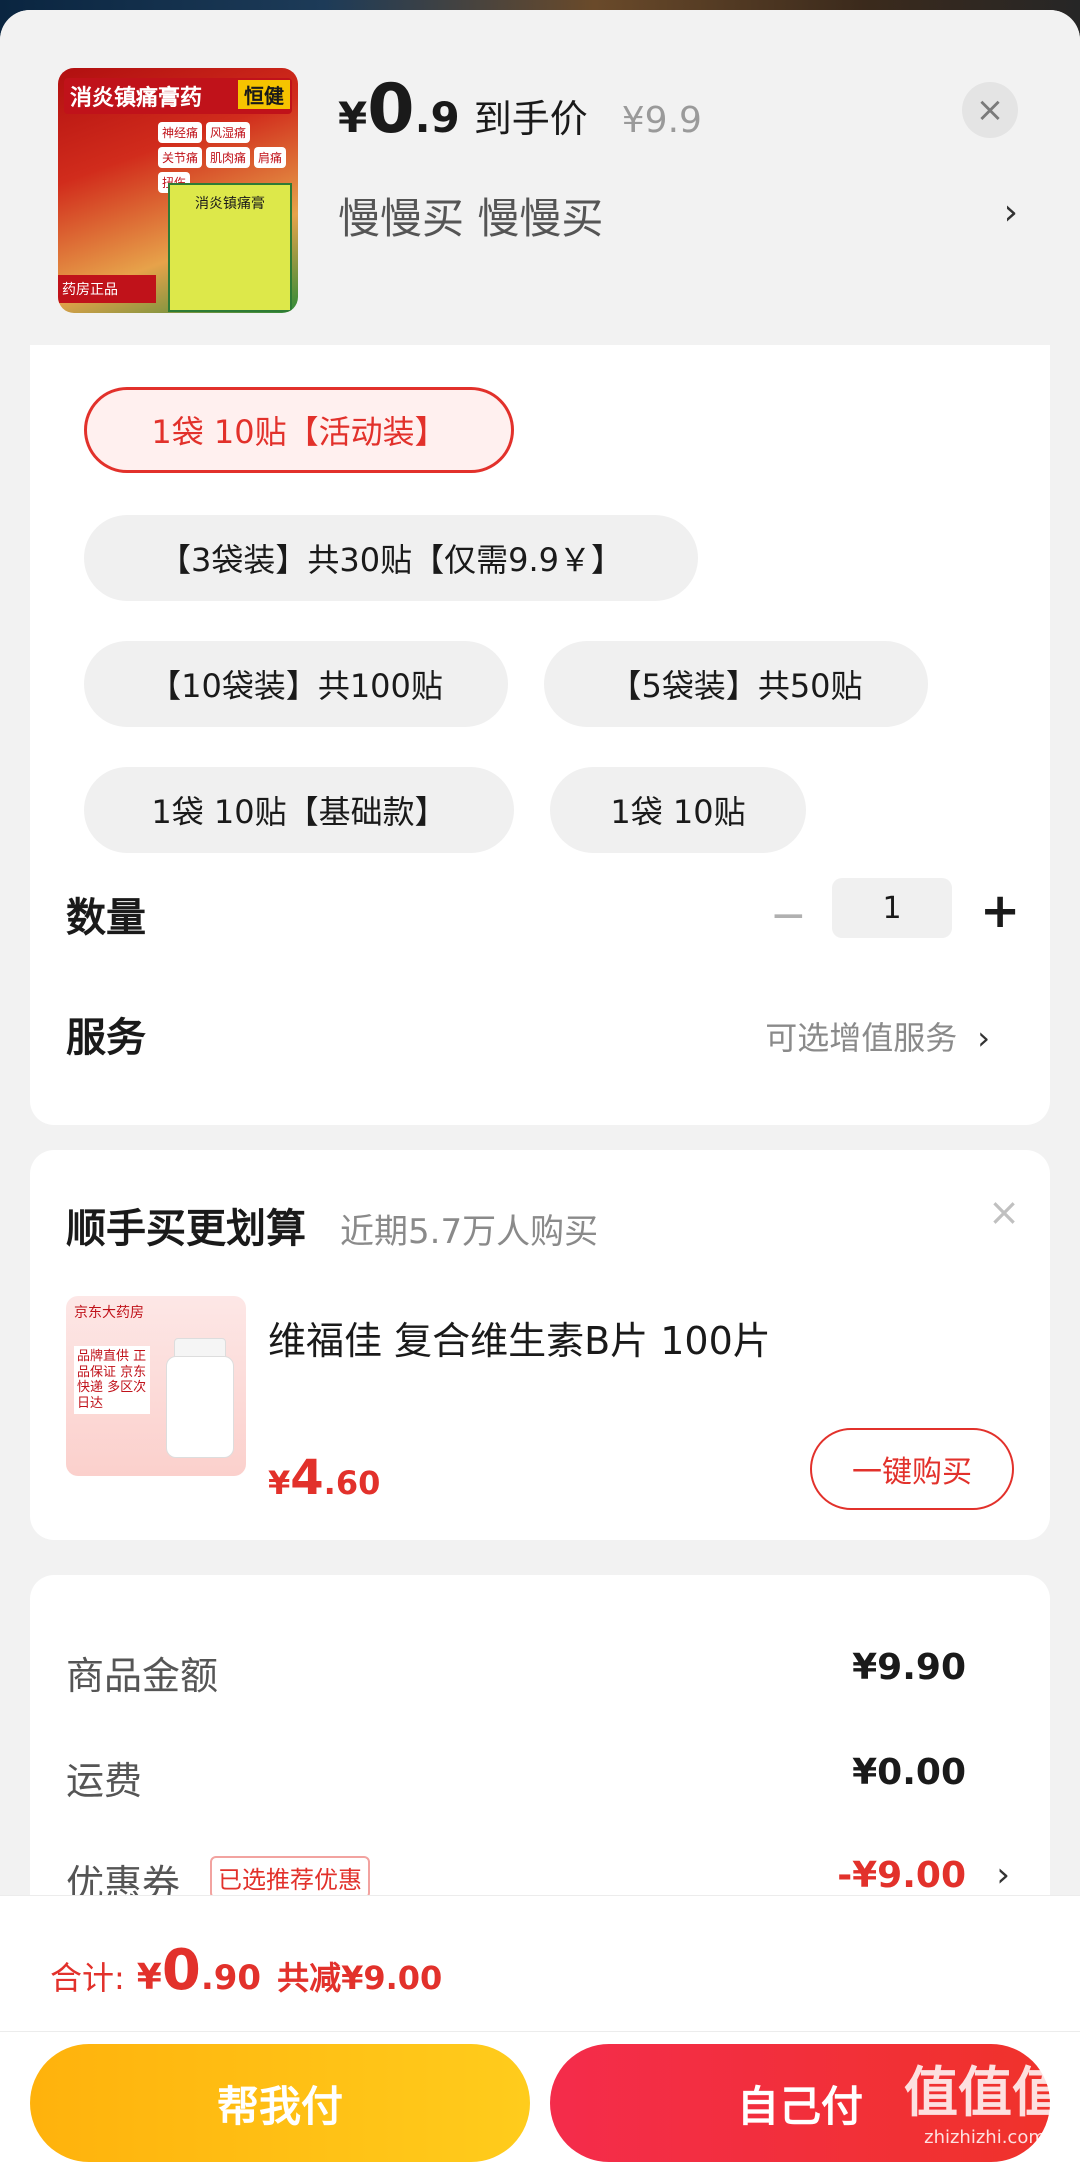 The image size is (1080, 2176). What do you see at coordinates (230, 247) in the screenshot?
I see `product-box-graphic: 消炎镇痛膏` at bounding box center [230, 247].